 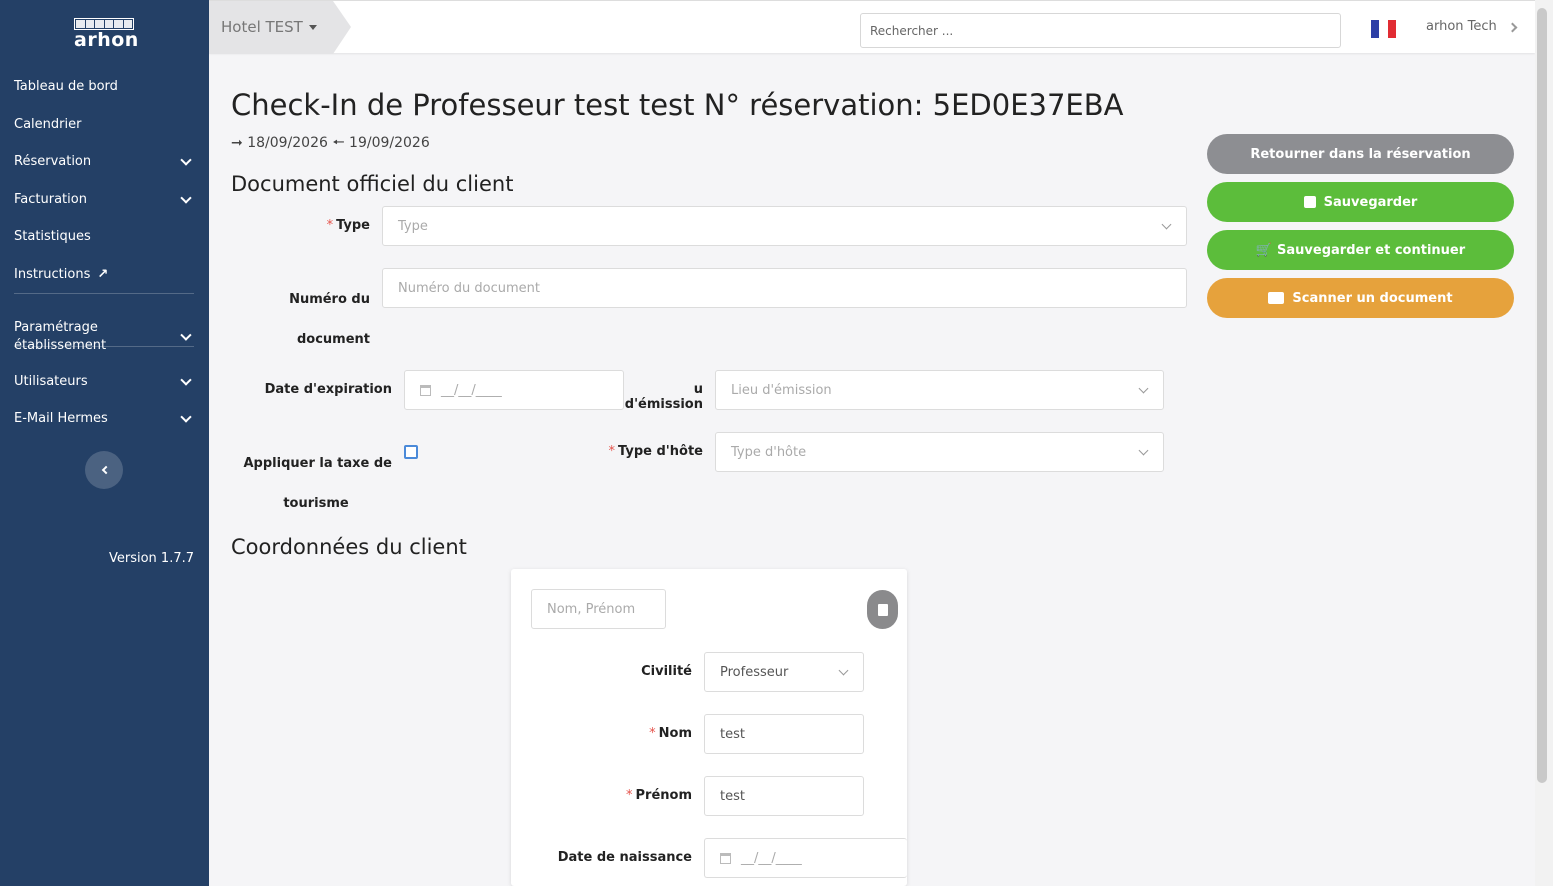 I want to click on tourist-tax-label: Appliquer la taxe de tourisme, so click(x=318, y=483).